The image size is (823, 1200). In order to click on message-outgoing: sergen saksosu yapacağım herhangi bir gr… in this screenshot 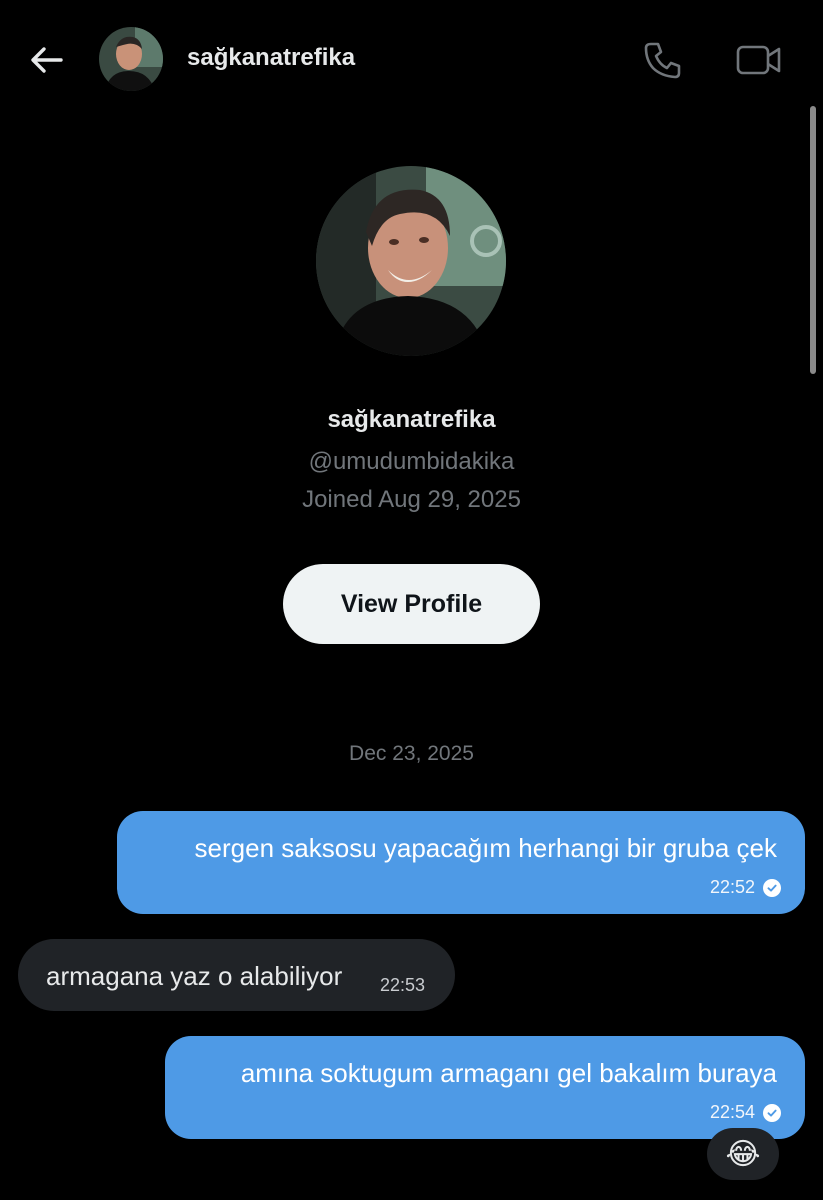, I will do `click(461, 862)`.